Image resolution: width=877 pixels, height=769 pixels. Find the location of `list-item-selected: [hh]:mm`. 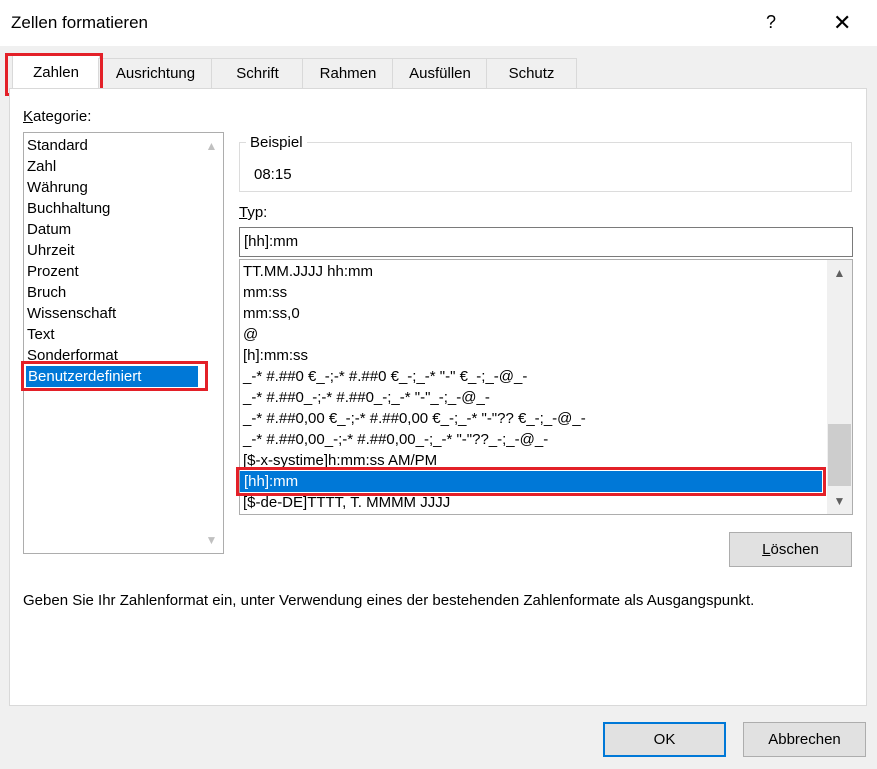

list-item-selected: [hh]:mm is located at coordinates (531, 481).